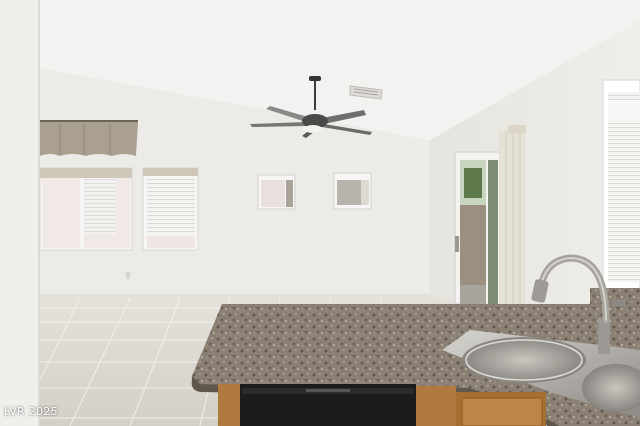 This screenshot has width=640, height=426. What do you see at coordinates (436, 406) in the screenshot?
I see `cabinet-right` at bounding box center [436, 406].